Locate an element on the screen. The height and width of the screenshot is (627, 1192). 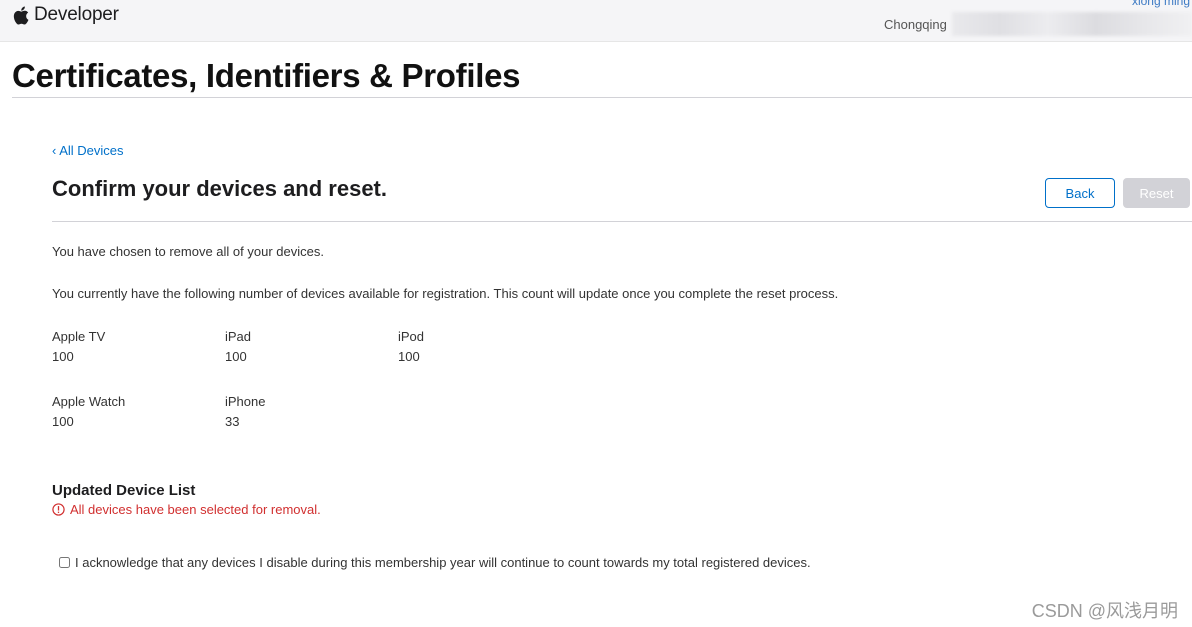
global-header: Developer xiong ming Chongqing is located at coordinates (596, 21).